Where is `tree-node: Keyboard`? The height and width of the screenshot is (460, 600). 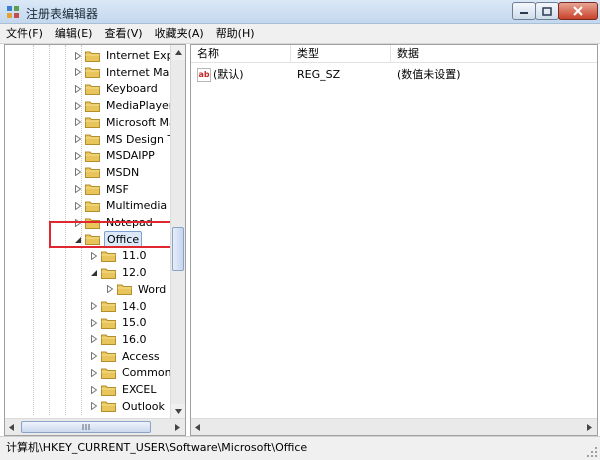
tree-node: Keyboard is located at coordinates (116, 88).